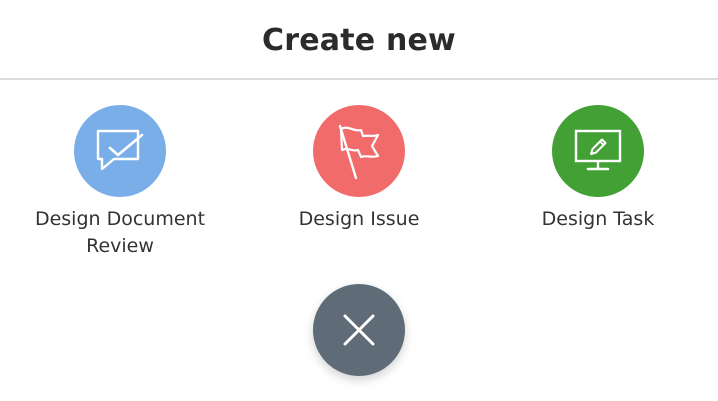 This screenshot has height=401, width=718. I want to click on design-task-icon-circle, so click(598, 151).